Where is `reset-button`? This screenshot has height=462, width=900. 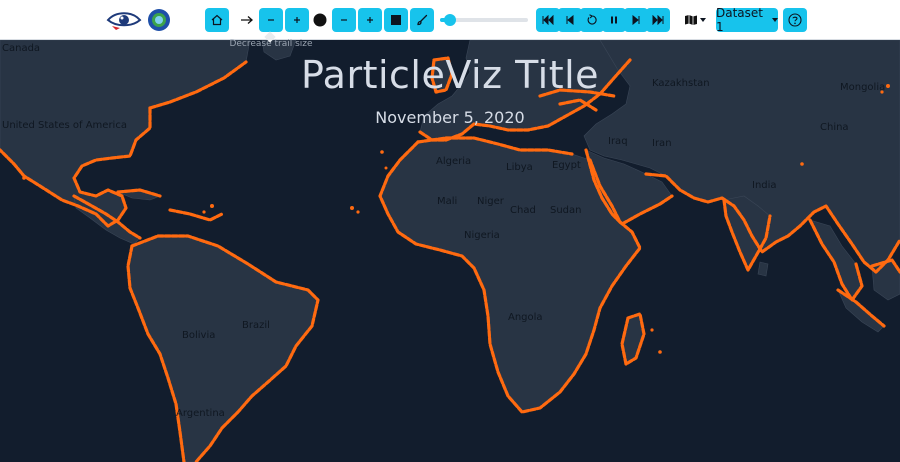 reset-button is located at coordinates (592, 20).